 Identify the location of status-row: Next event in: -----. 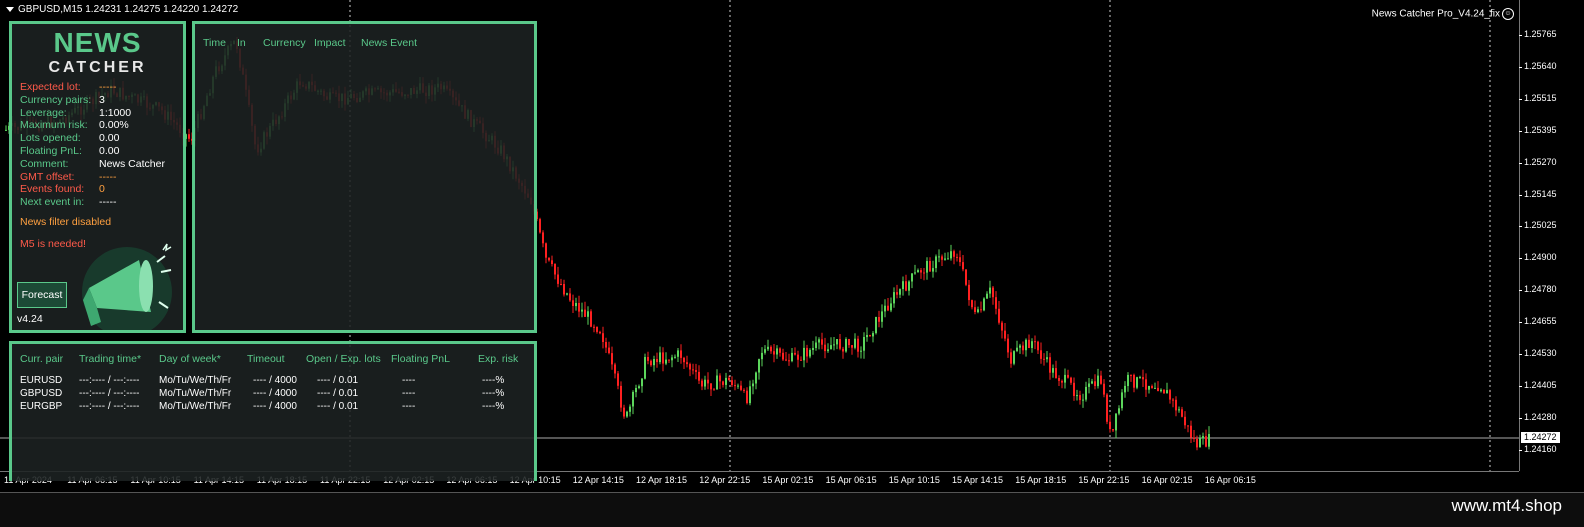
(68, 202).